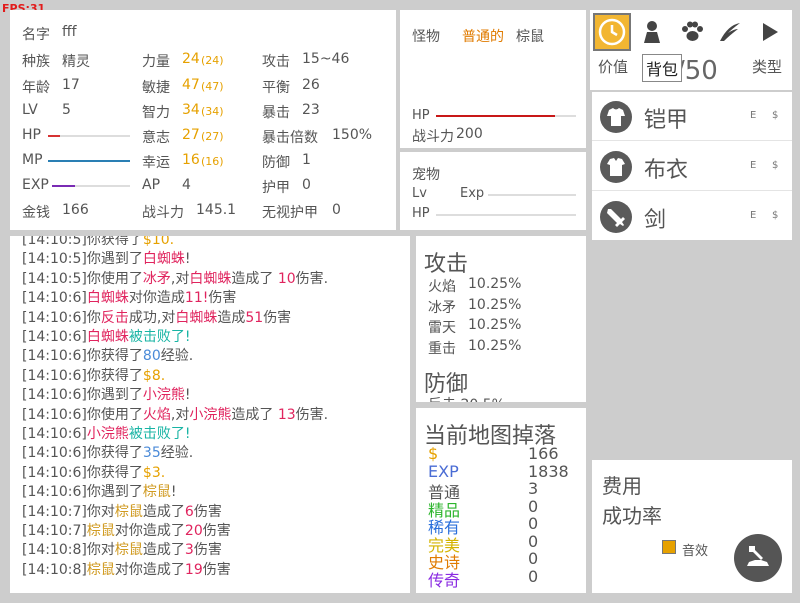 This screenshot has width=800, height=603. Describe the element at coordinates (442, 307) in the screenshot. I see `skill-name: 冰矛` at that location.